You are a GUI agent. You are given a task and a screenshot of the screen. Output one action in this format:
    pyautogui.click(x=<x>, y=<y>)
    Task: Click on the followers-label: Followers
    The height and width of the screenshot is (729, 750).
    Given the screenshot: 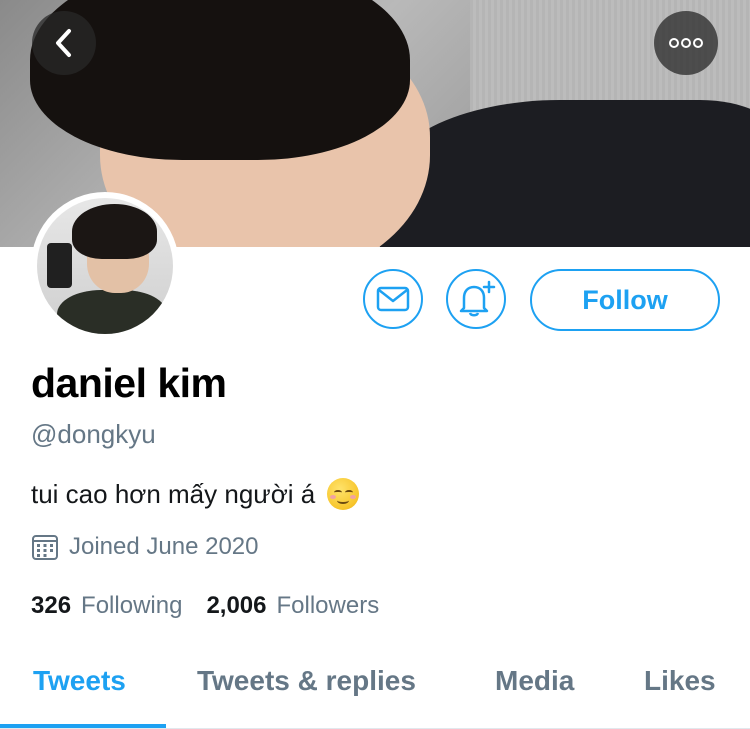 What is the action you would take?
    pyautogui.click(x=328, y=606)
    